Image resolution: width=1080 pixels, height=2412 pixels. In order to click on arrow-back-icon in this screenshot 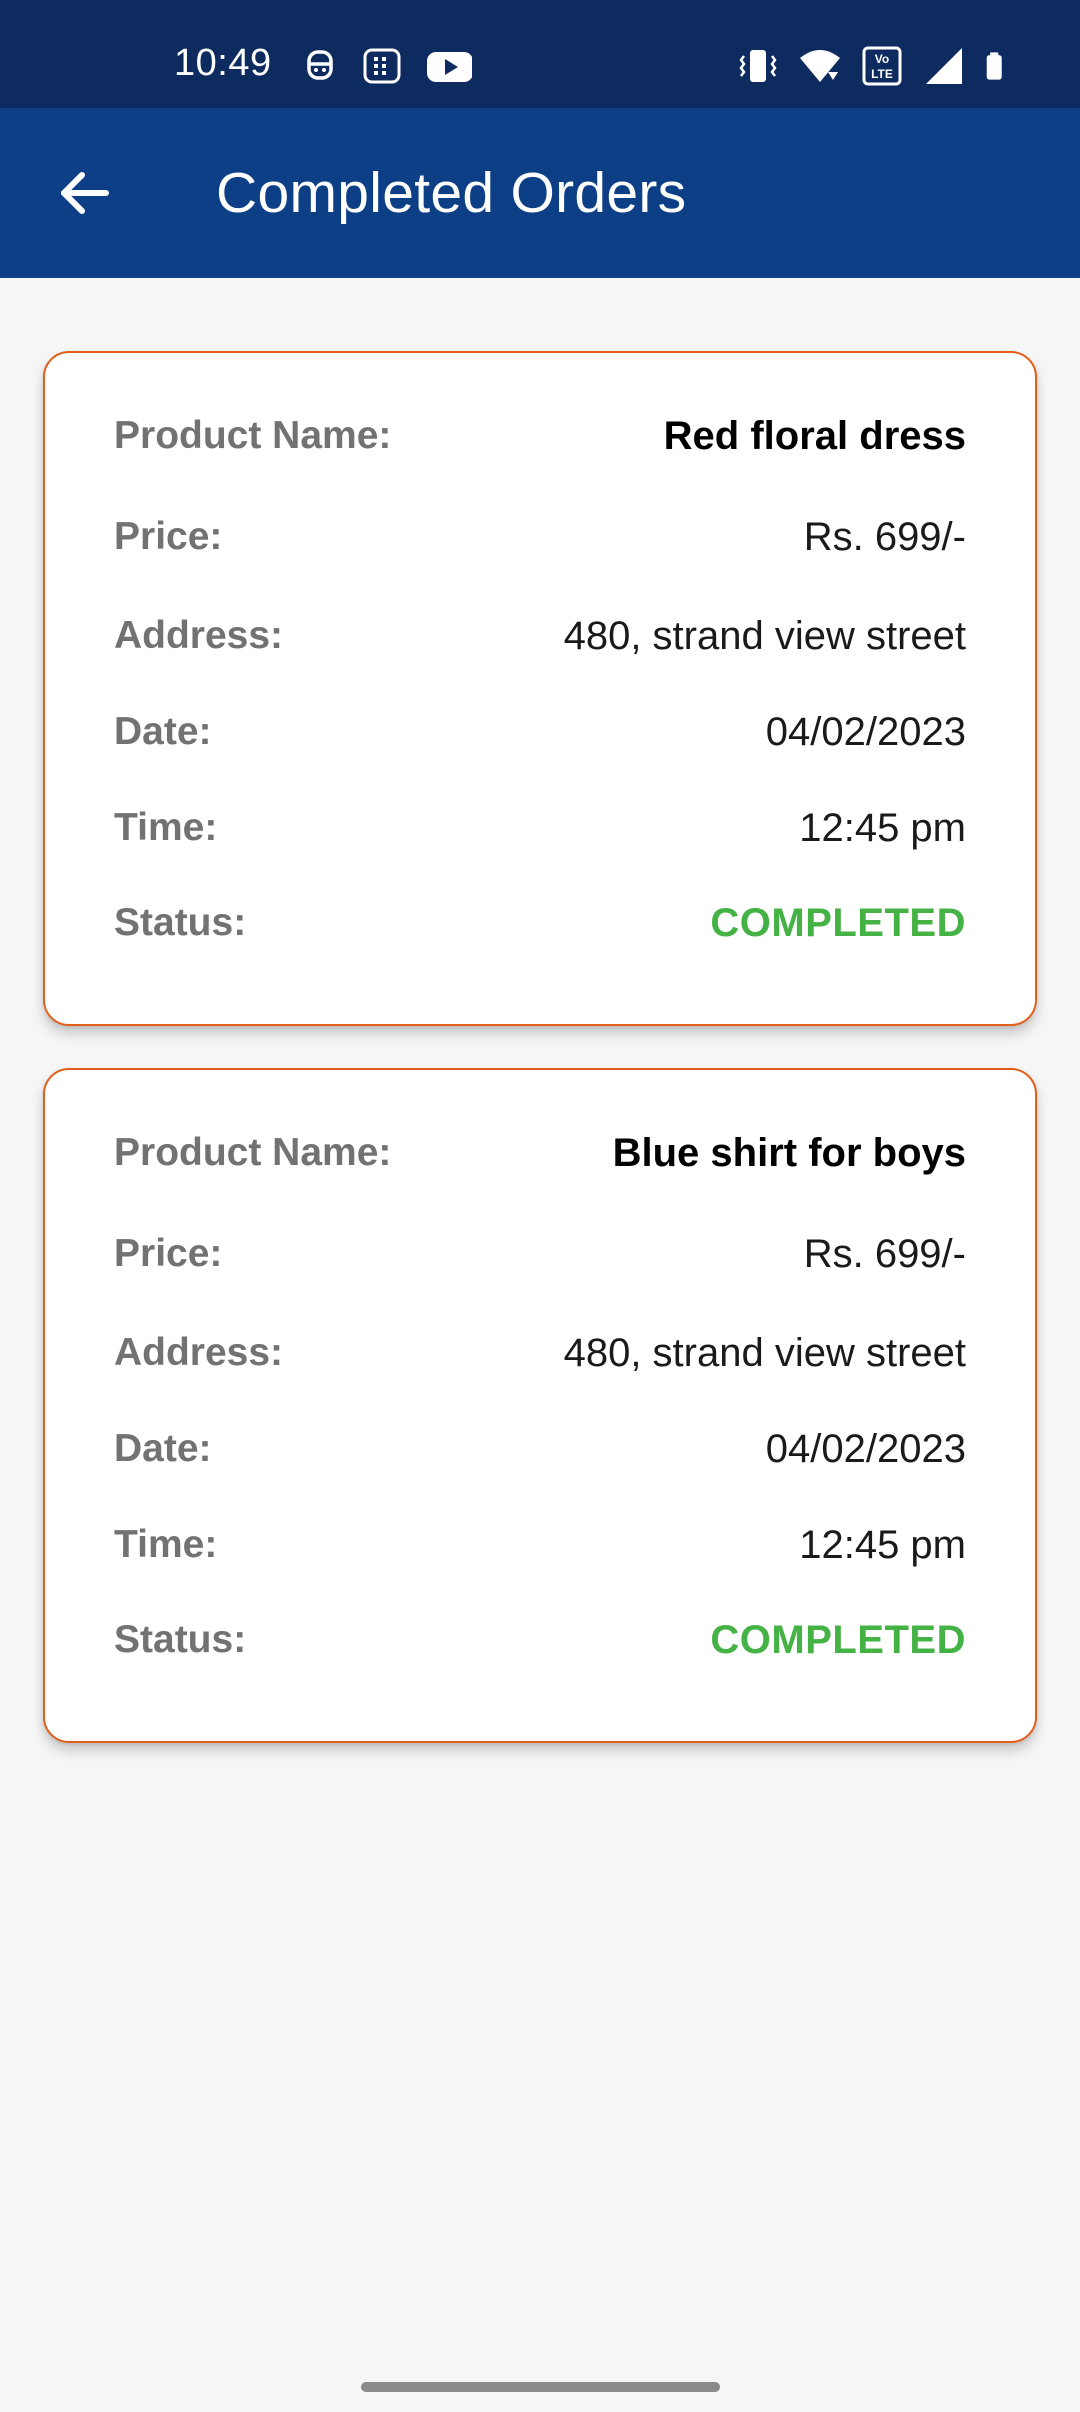, I will do `click(85, 193)`.